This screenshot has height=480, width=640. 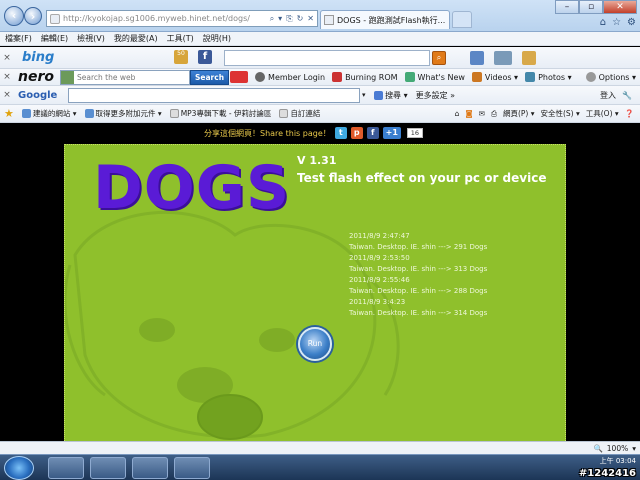 What do you see at coordinates (494, 114) in the screenshot?
I see `print-icon: ⎙` at bounding box center [494, 114].